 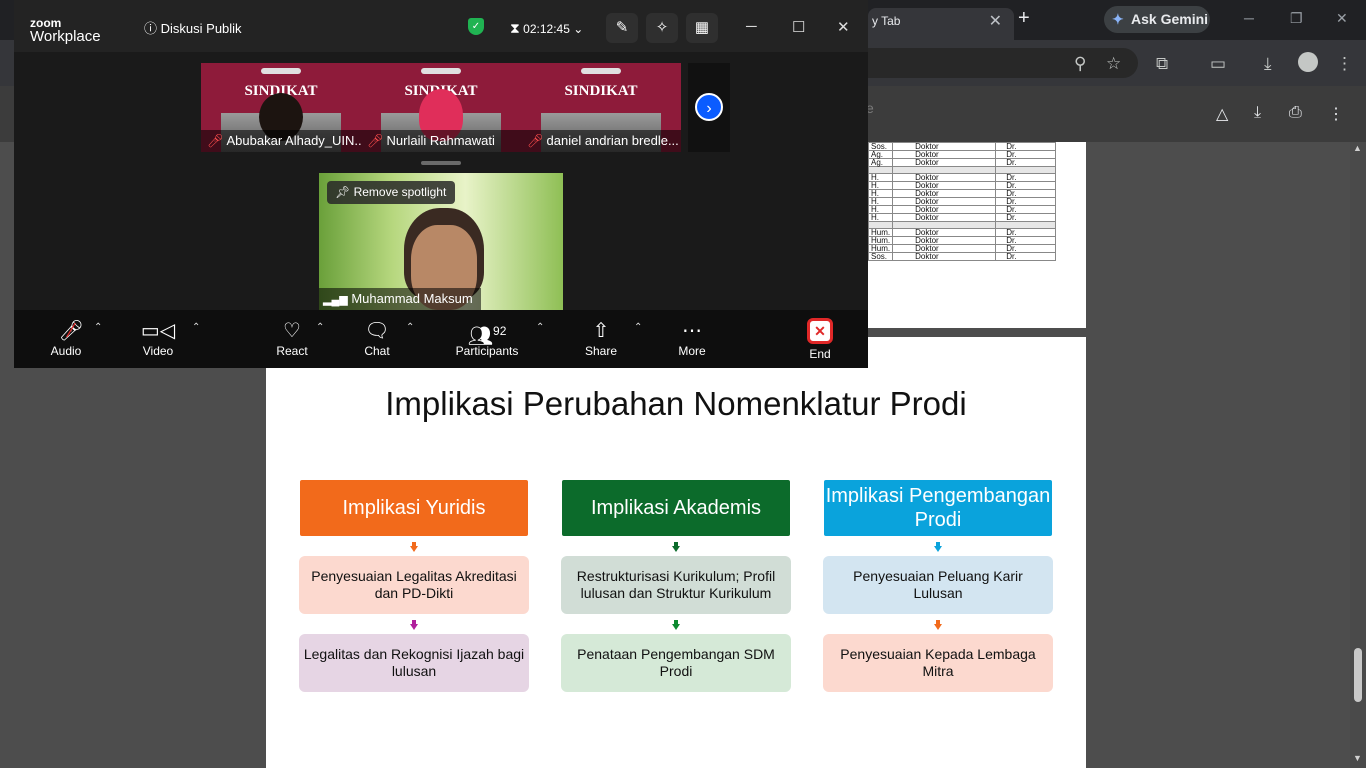 What do you see at coordinates (487, 351) in the screenshot?
I see `participants-label: Participants` at bounding box center [487, 351].